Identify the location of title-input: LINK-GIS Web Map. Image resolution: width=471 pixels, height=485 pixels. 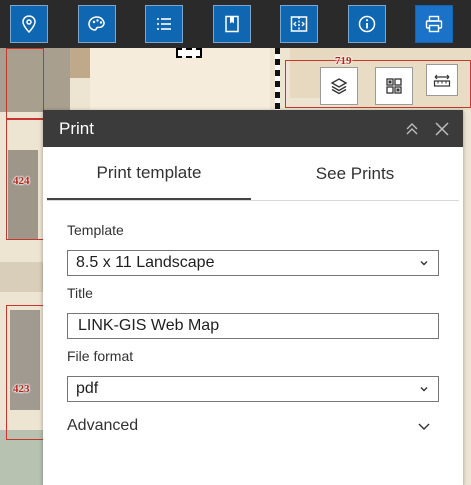
(253, 326).